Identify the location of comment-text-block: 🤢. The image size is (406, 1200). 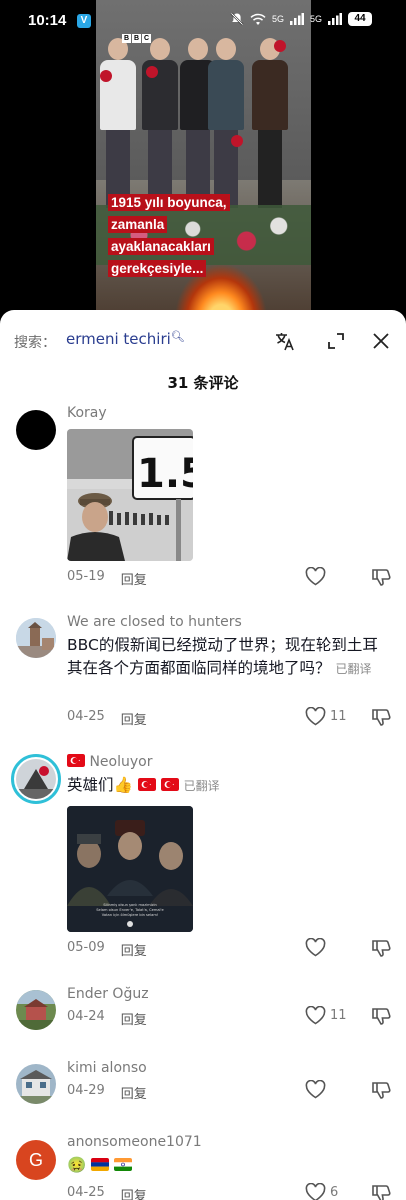
(229, 1165).